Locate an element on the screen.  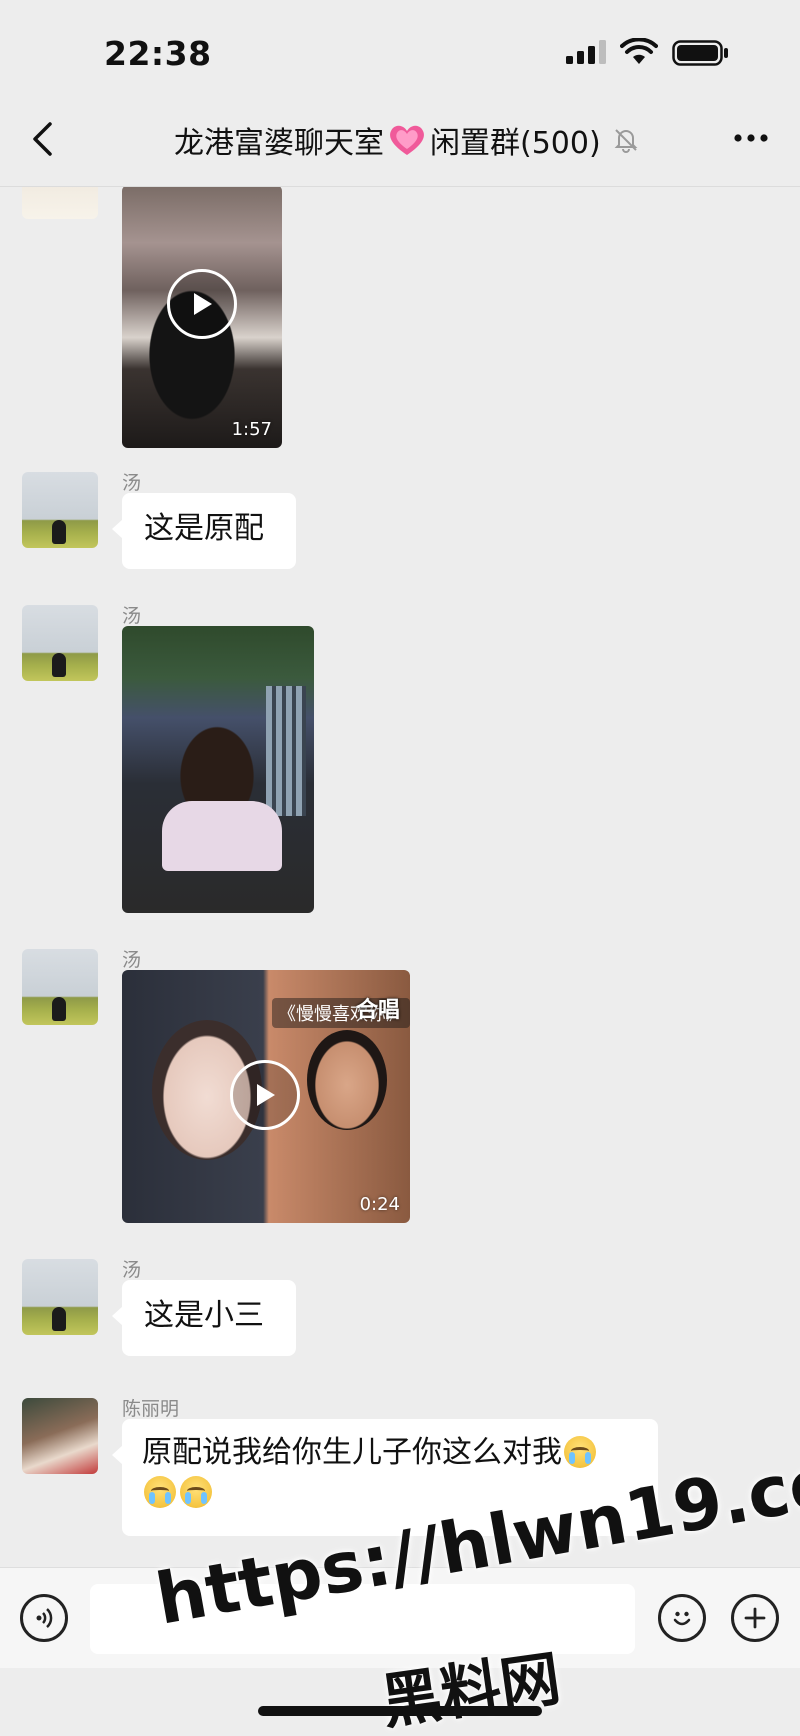
message-text: 原配说我给你生儿子你这么对我 is located at coordinates (352, 1452).